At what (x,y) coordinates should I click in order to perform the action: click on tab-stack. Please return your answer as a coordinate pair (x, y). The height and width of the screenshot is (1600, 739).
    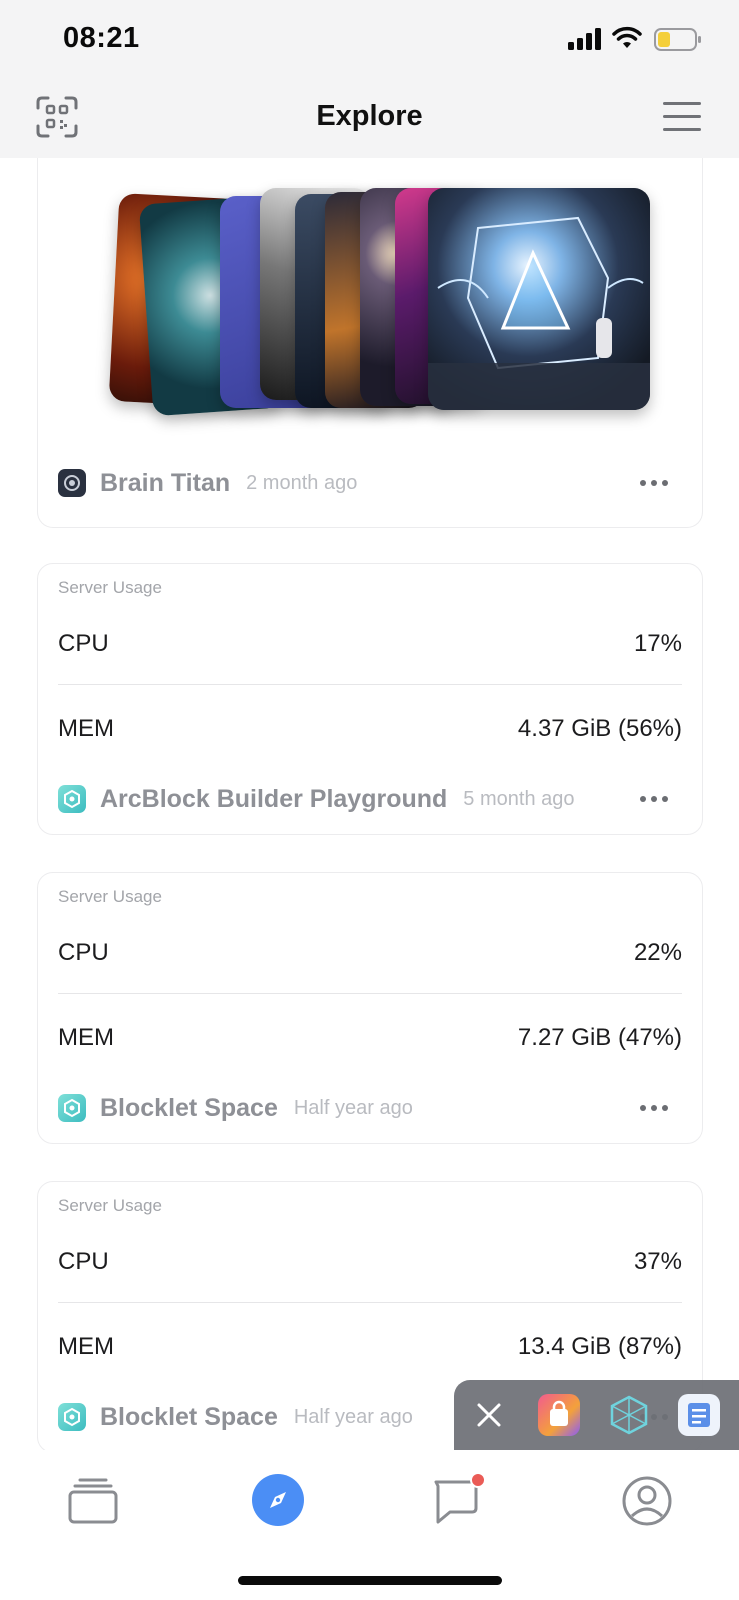
    Looking at the image, I should click on (93, 1501).